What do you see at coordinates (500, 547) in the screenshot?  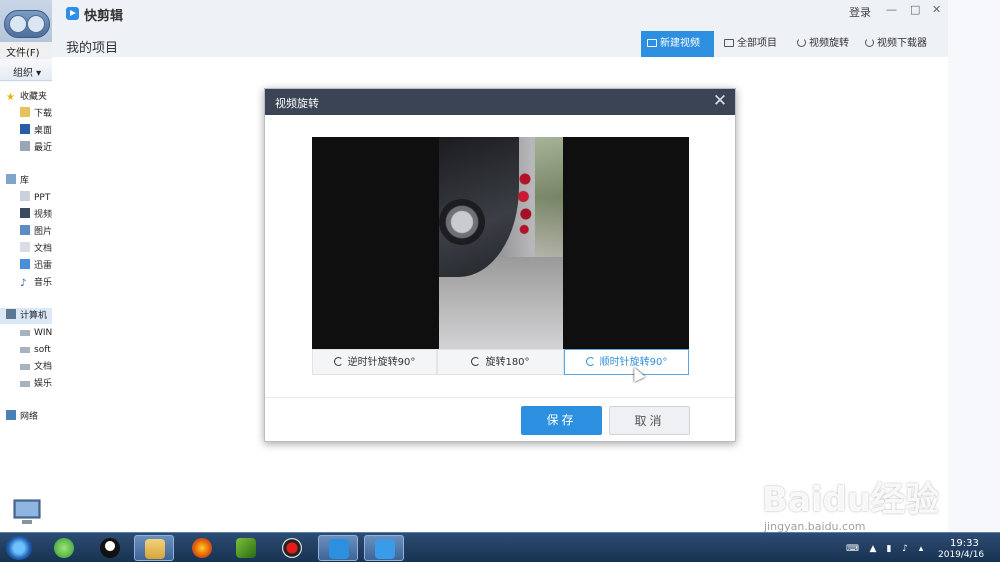 I see `taskbar: ⌨ ▲ ▮ ♪ ▴ 19:33 2019/4/16` at bounding box center [500, 547].